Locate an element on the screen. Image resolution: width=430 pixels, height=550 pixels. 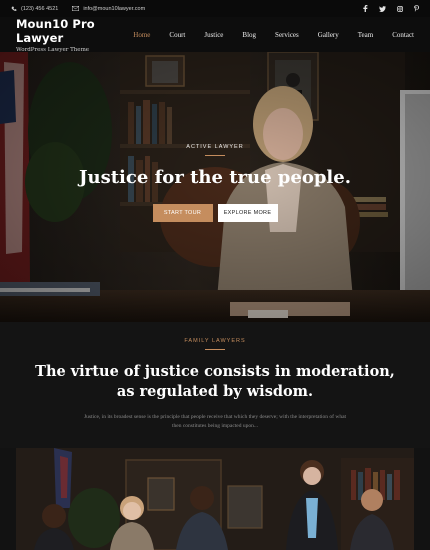
nav-services: Services is located at coordinates (287, 35).